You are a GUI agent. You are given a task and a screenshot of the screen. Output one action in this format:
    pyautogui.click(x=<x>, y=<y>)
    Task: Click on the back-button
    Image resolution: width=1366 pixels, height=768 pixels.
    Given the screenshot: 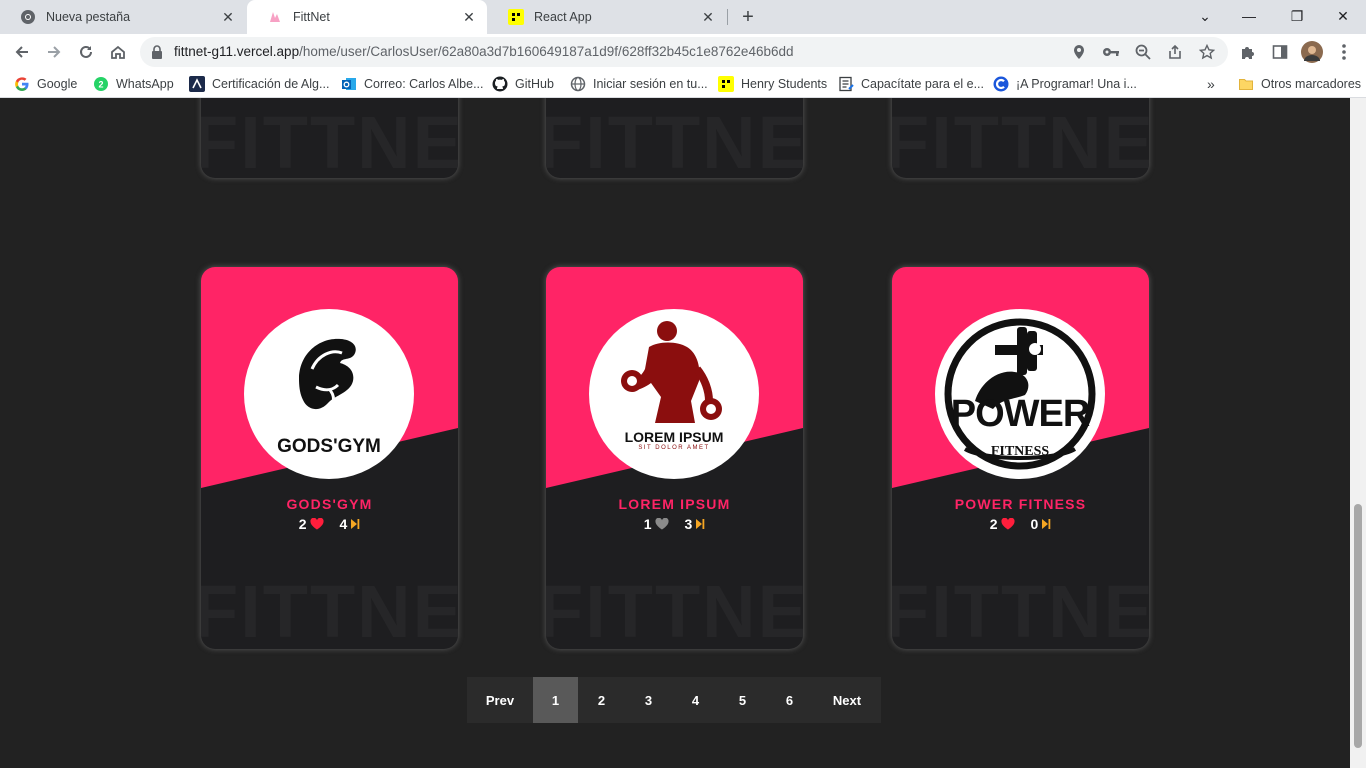 What is the action you would take?
    pyautogui.click(x=22, y=52)
    